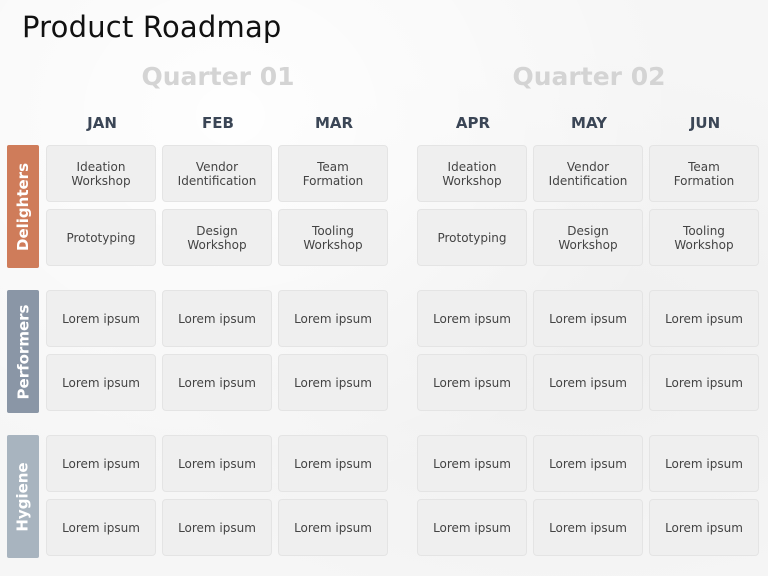 Image resolution: width=768 pixels, height=576 pixels. What do you see at coordinates (152, 27) in the screenshot?
I see `page-title: Product Roadmap` at bounding box center [152, 27].